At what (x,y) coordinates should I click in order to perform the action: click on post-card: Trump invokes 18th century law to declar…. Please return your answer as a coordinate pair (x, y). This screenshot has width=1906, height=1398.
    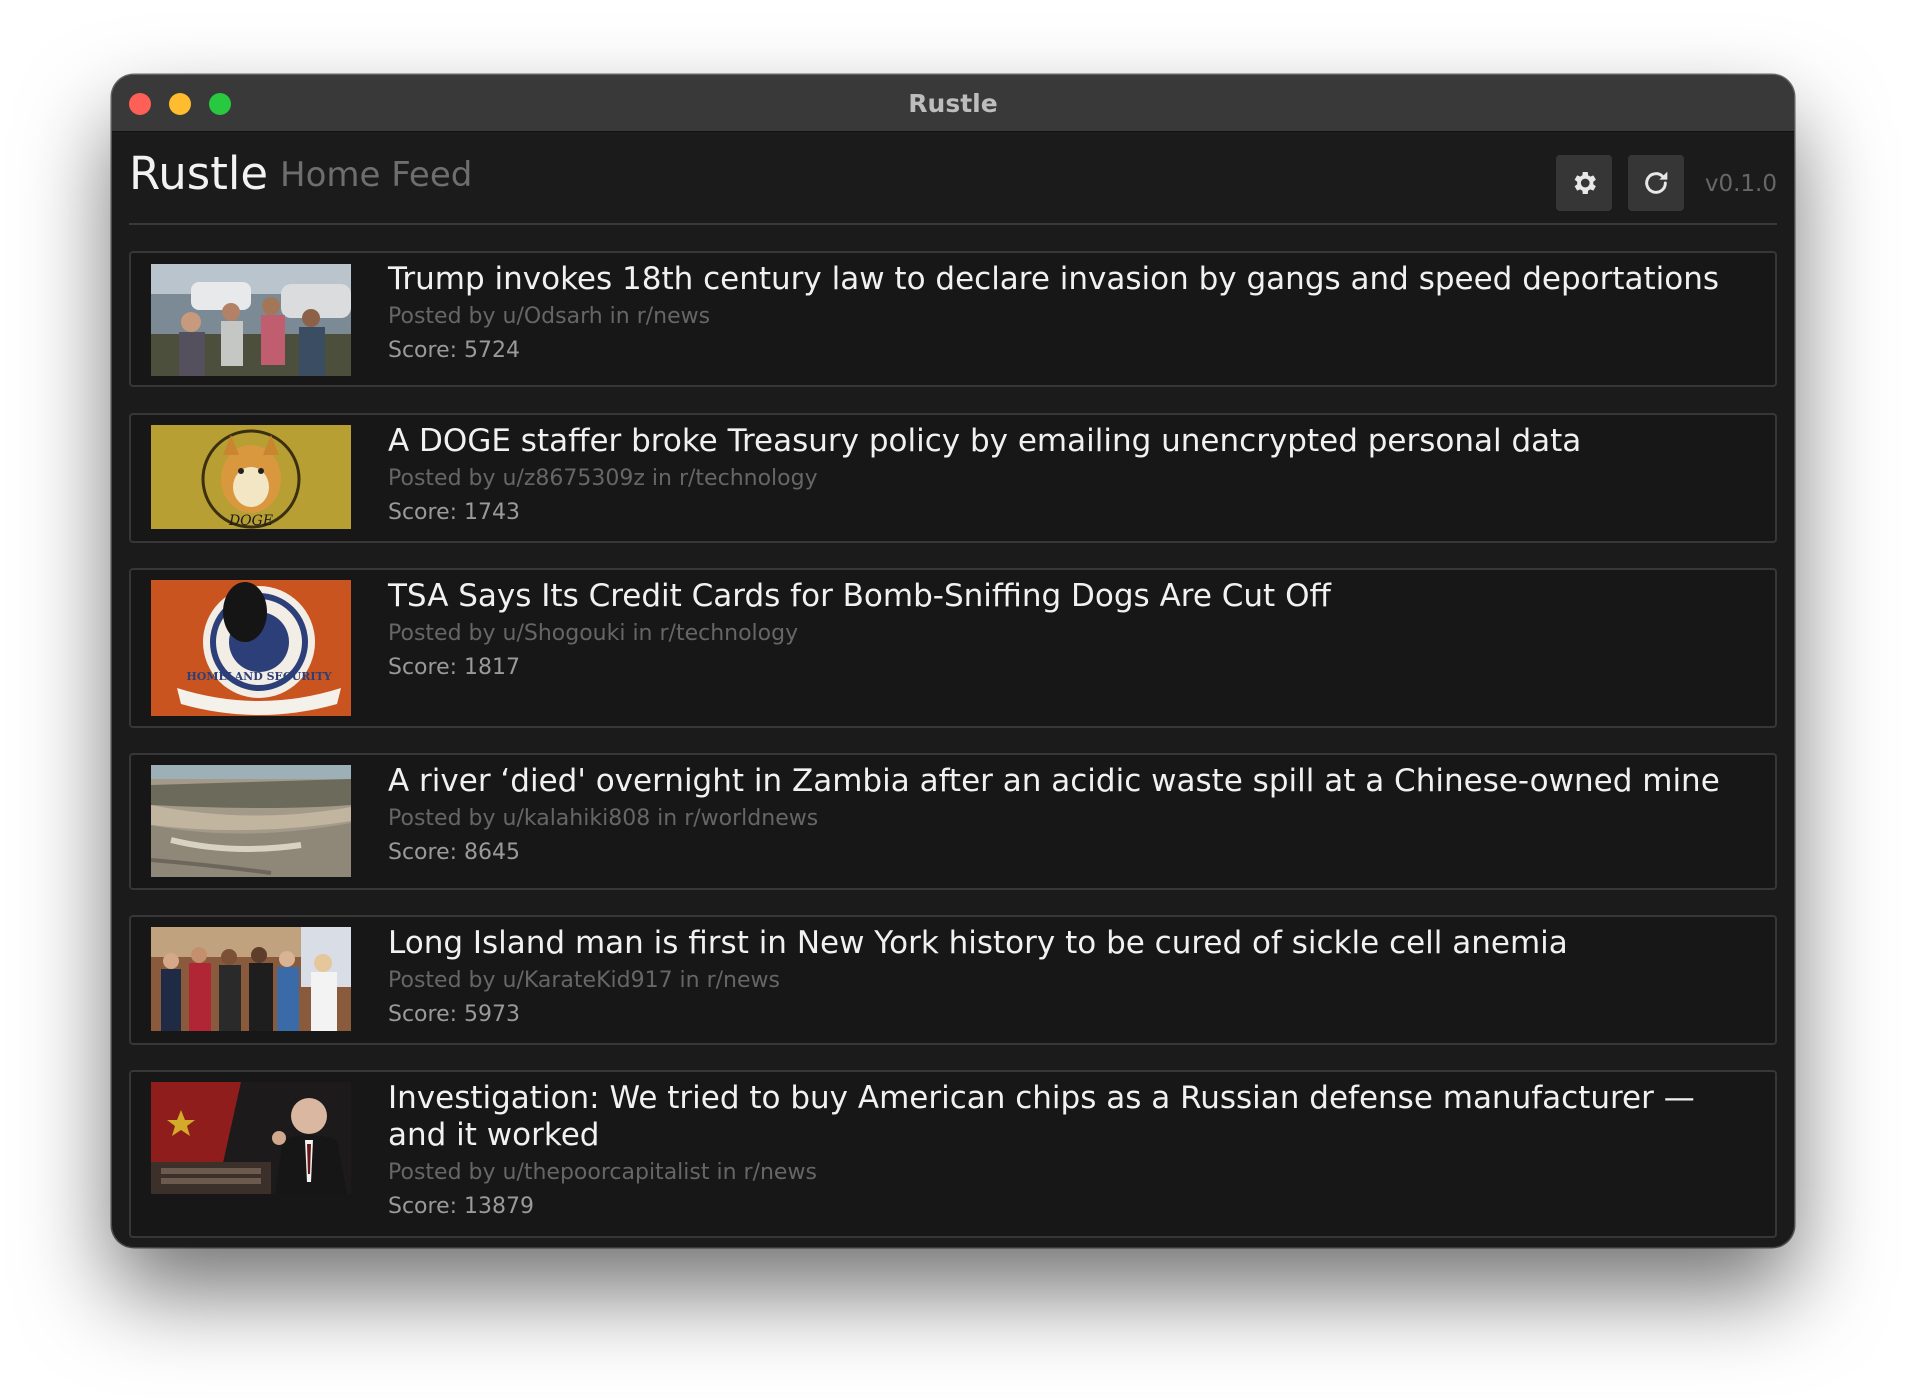
    Looking at the image, I should click on (953, 319).